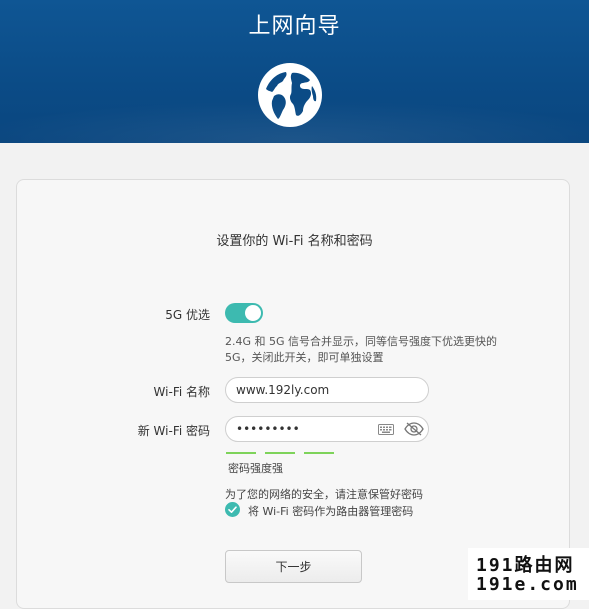 This screenshot has width=589, height=609. I want to click on keyboard-icon, so click(386, 429).